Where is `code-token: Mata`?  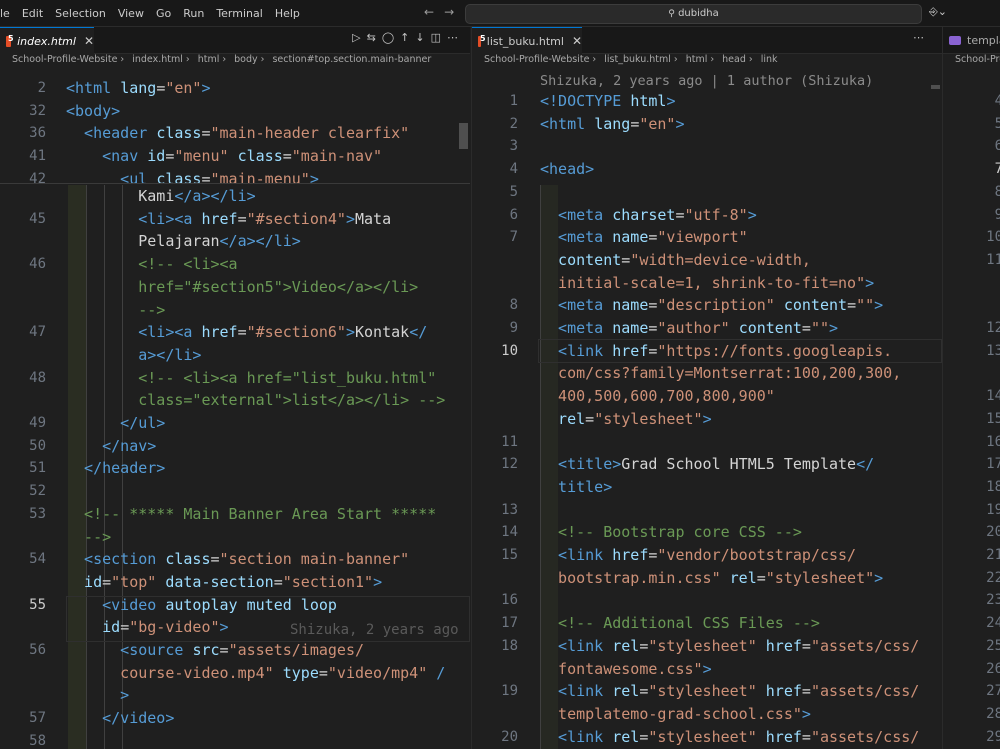
code-token: Mata is located at coordinates (373, 218).